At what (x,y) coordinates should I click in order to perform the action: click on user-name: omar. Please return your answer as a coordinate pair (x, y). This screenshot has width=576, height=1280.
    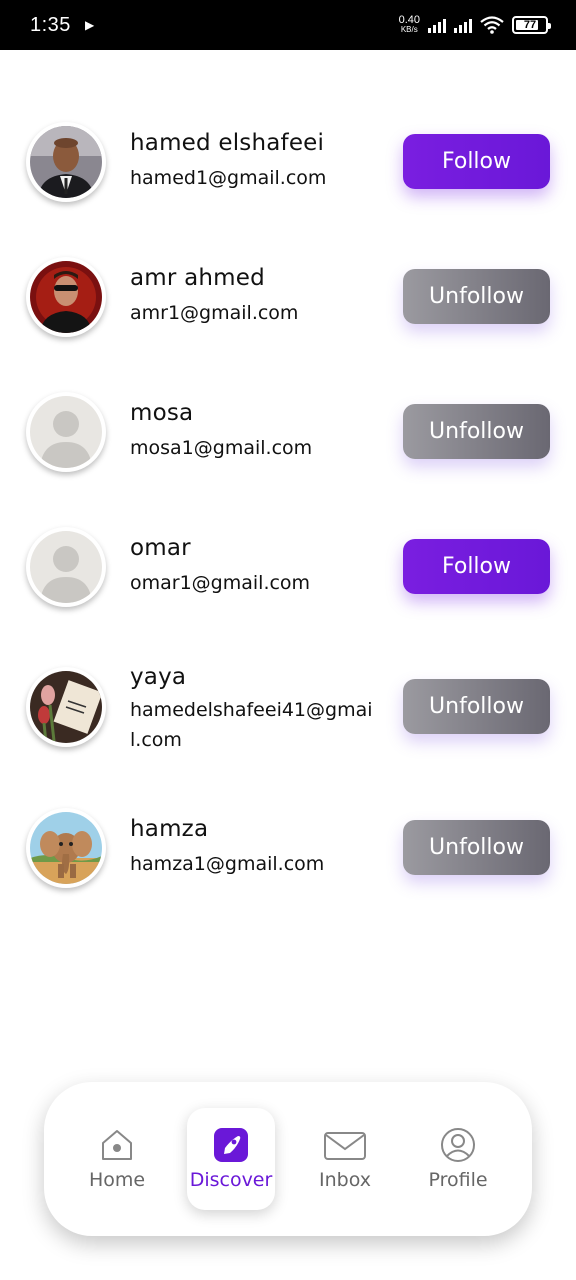
    Looking at the image, I should click on (160, 548).